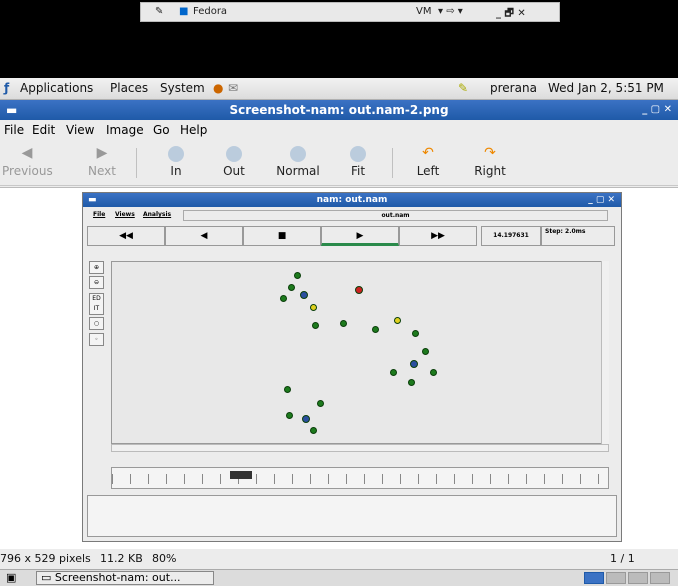  Describe the element at coordinates (234, 154) in the screenshot. I see `zoom-out-icon` at that location.